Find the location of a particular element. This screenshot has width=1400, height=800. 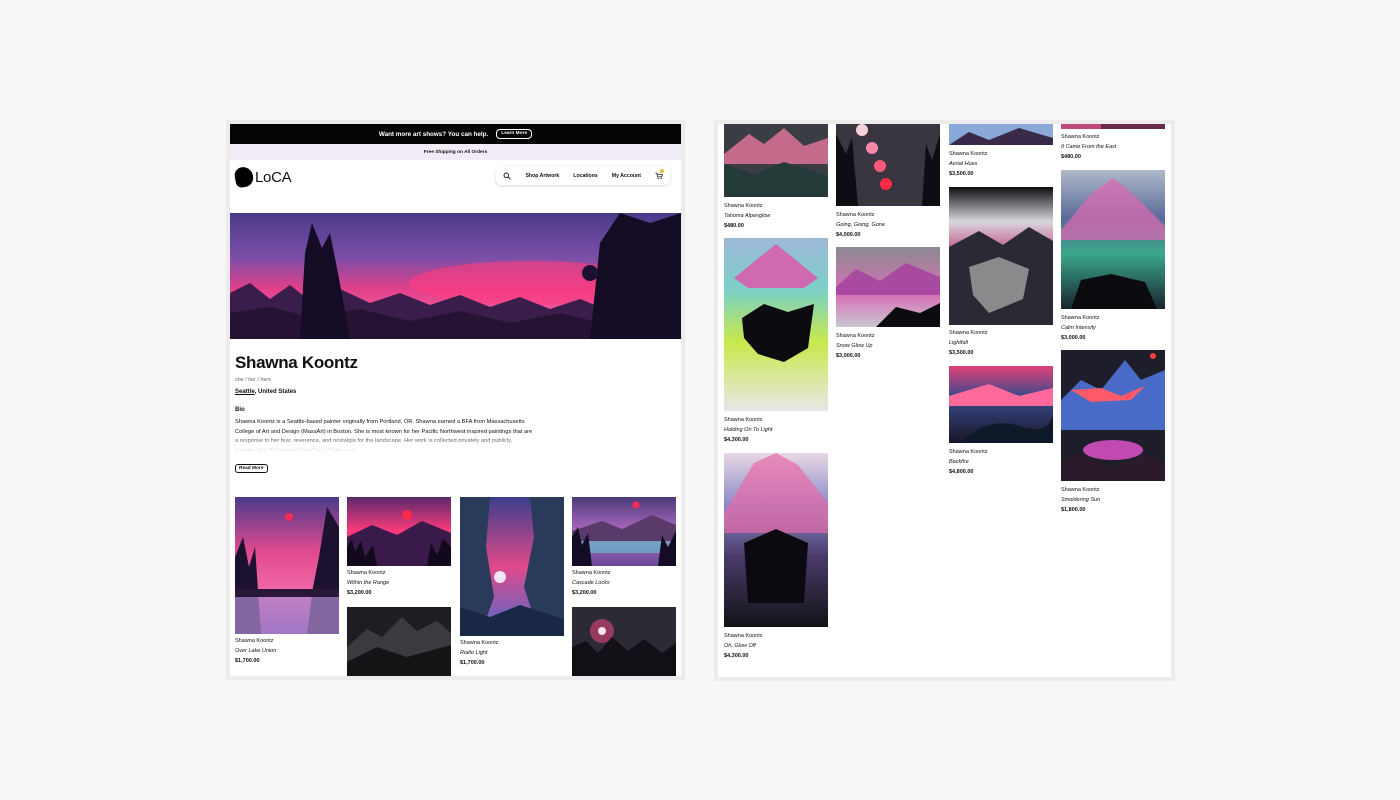

artwork-title: Lightfall is located at coordinates (968, 343).